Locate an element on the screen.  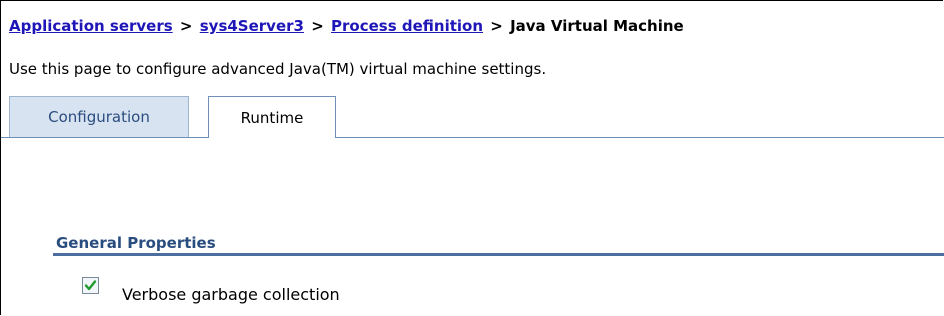
breadcrumb-link-application-servers: Application servers is located at coordinates (91, 26).